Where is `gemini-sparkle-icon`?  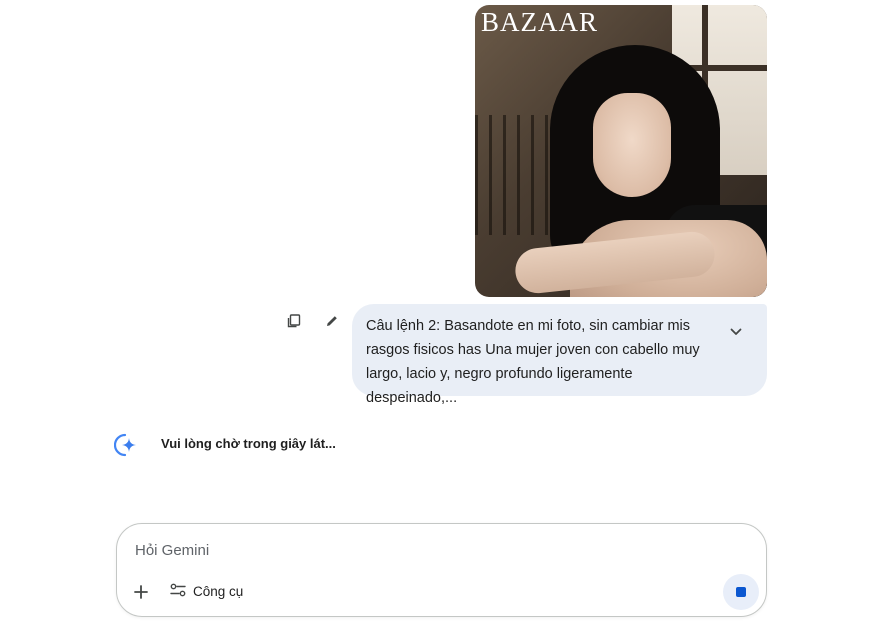 gemini-sparkle-icon is located at coordinates (126, 445).